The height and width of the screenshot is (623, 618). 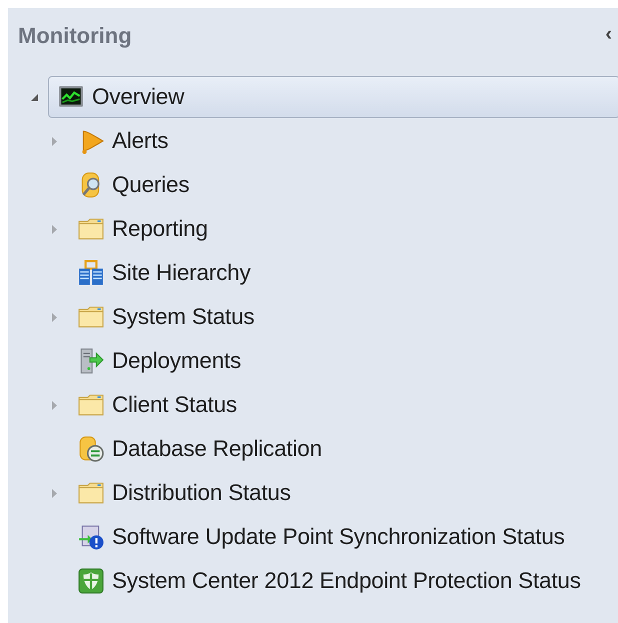 I want to click on tree-item: Software Update Point Synchronization Status, so click(x=343, y=537).